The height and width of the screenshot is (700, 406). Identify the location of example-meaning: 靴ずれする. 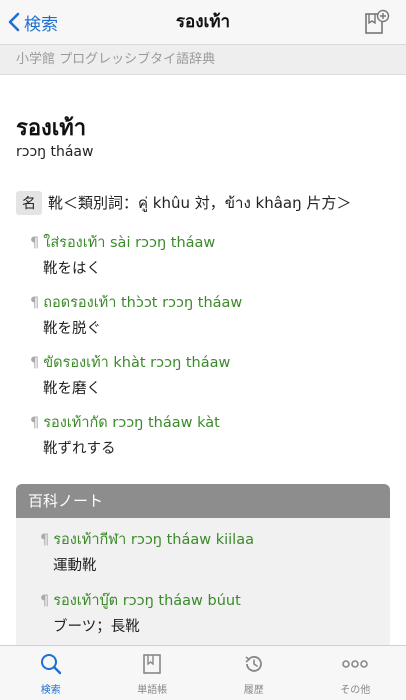
(79, 449).